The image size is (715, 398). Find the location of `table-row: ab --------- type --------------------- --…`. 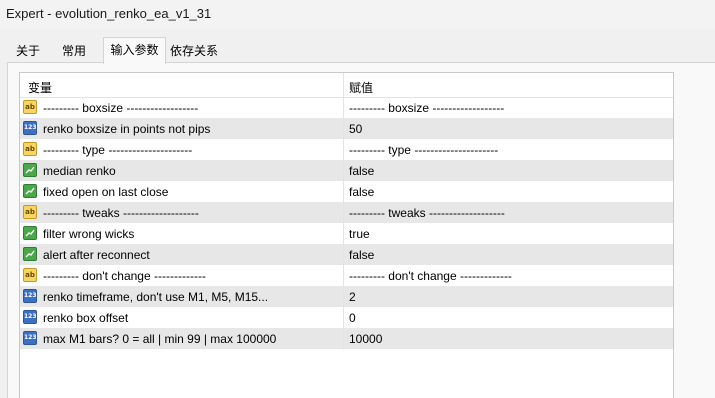

table-row: ab --------- type --------------------- --… is located at coordinates (346, 149).